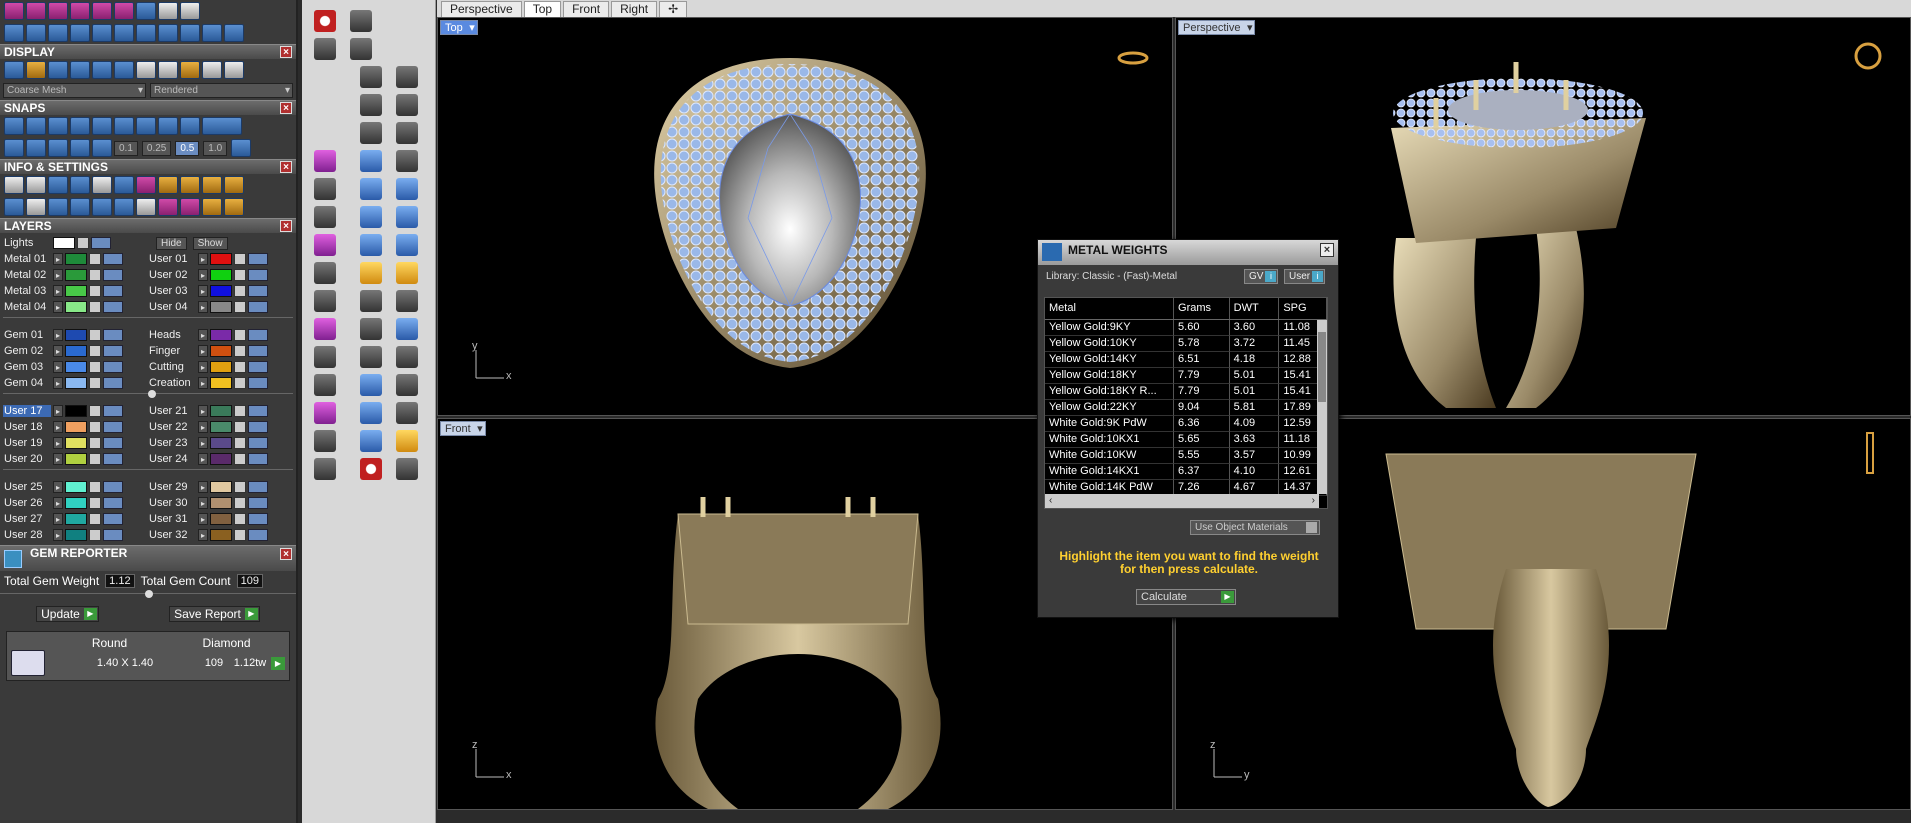 Image resolution: width=1911 pixels, height=823 pixels. What do you see at coordinates (1186, 344) in the screenshot?
I see `table-row: Yellow Gold:10KY 5.78 3.72 11.45` at bounding box center [1186, 344].